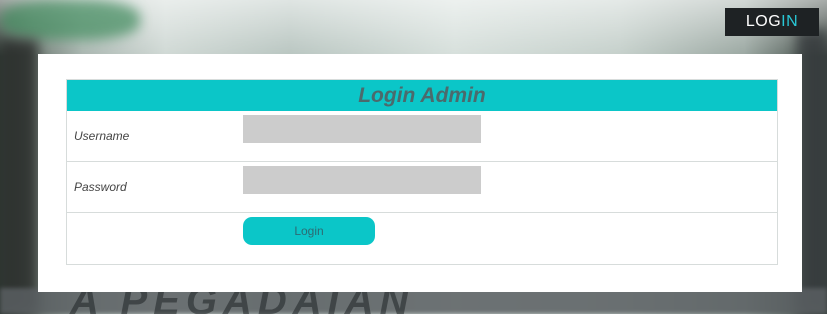  Describe the element at coordinates (102, 136) in the screenshot. I see `username-label: Username` at that location.